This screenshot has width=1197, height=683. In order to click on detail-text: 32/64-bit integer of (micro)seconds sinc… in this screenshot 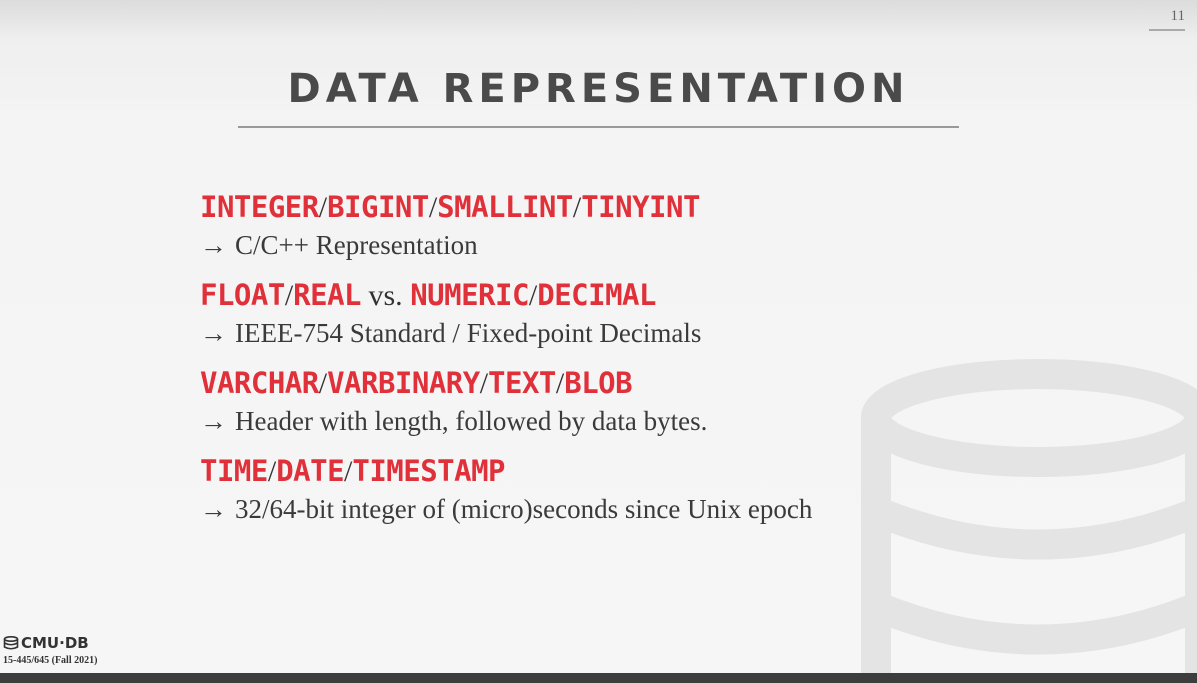, I will do `click(524, 509)`.